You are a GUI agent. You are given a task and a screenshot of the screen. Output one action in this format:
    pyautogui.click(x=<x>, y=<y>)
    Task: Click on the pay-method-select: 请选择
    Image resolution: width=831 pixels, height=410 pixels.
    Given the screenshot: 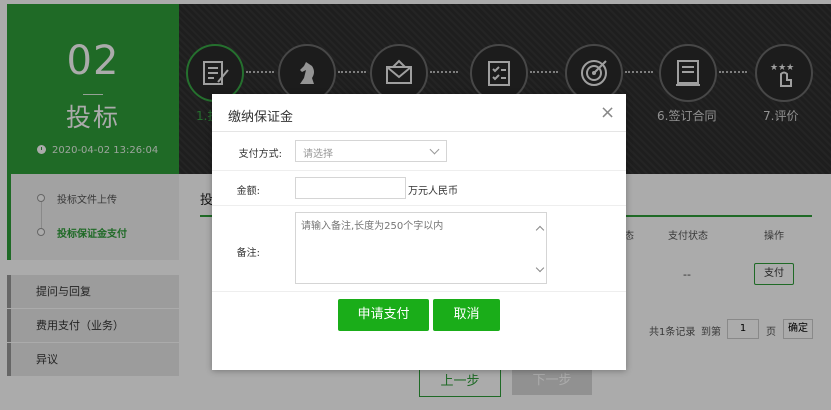 What is the action you would take?
    pyautogui.click(x=371, y=151)
    